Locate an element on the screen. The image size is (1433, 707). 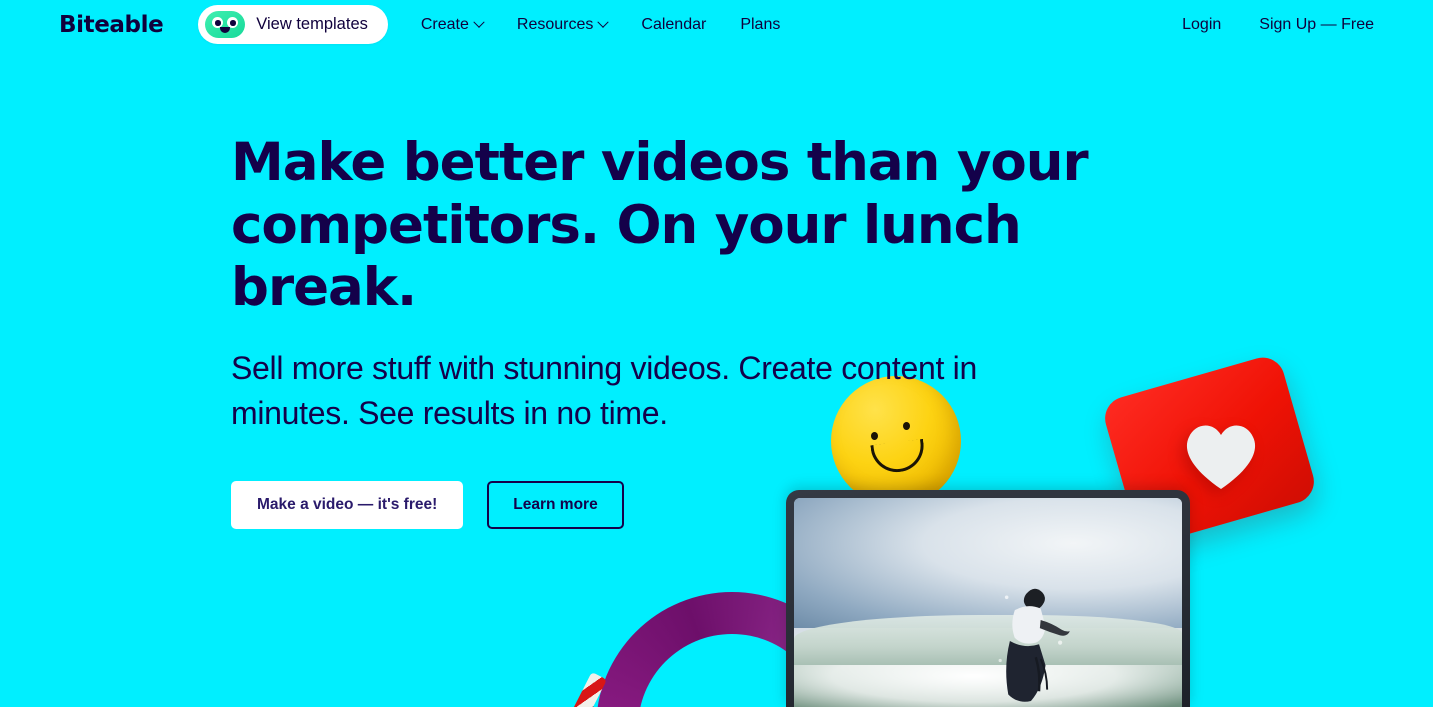
view-templates-button: View templates is located at coordinates (293, 24).